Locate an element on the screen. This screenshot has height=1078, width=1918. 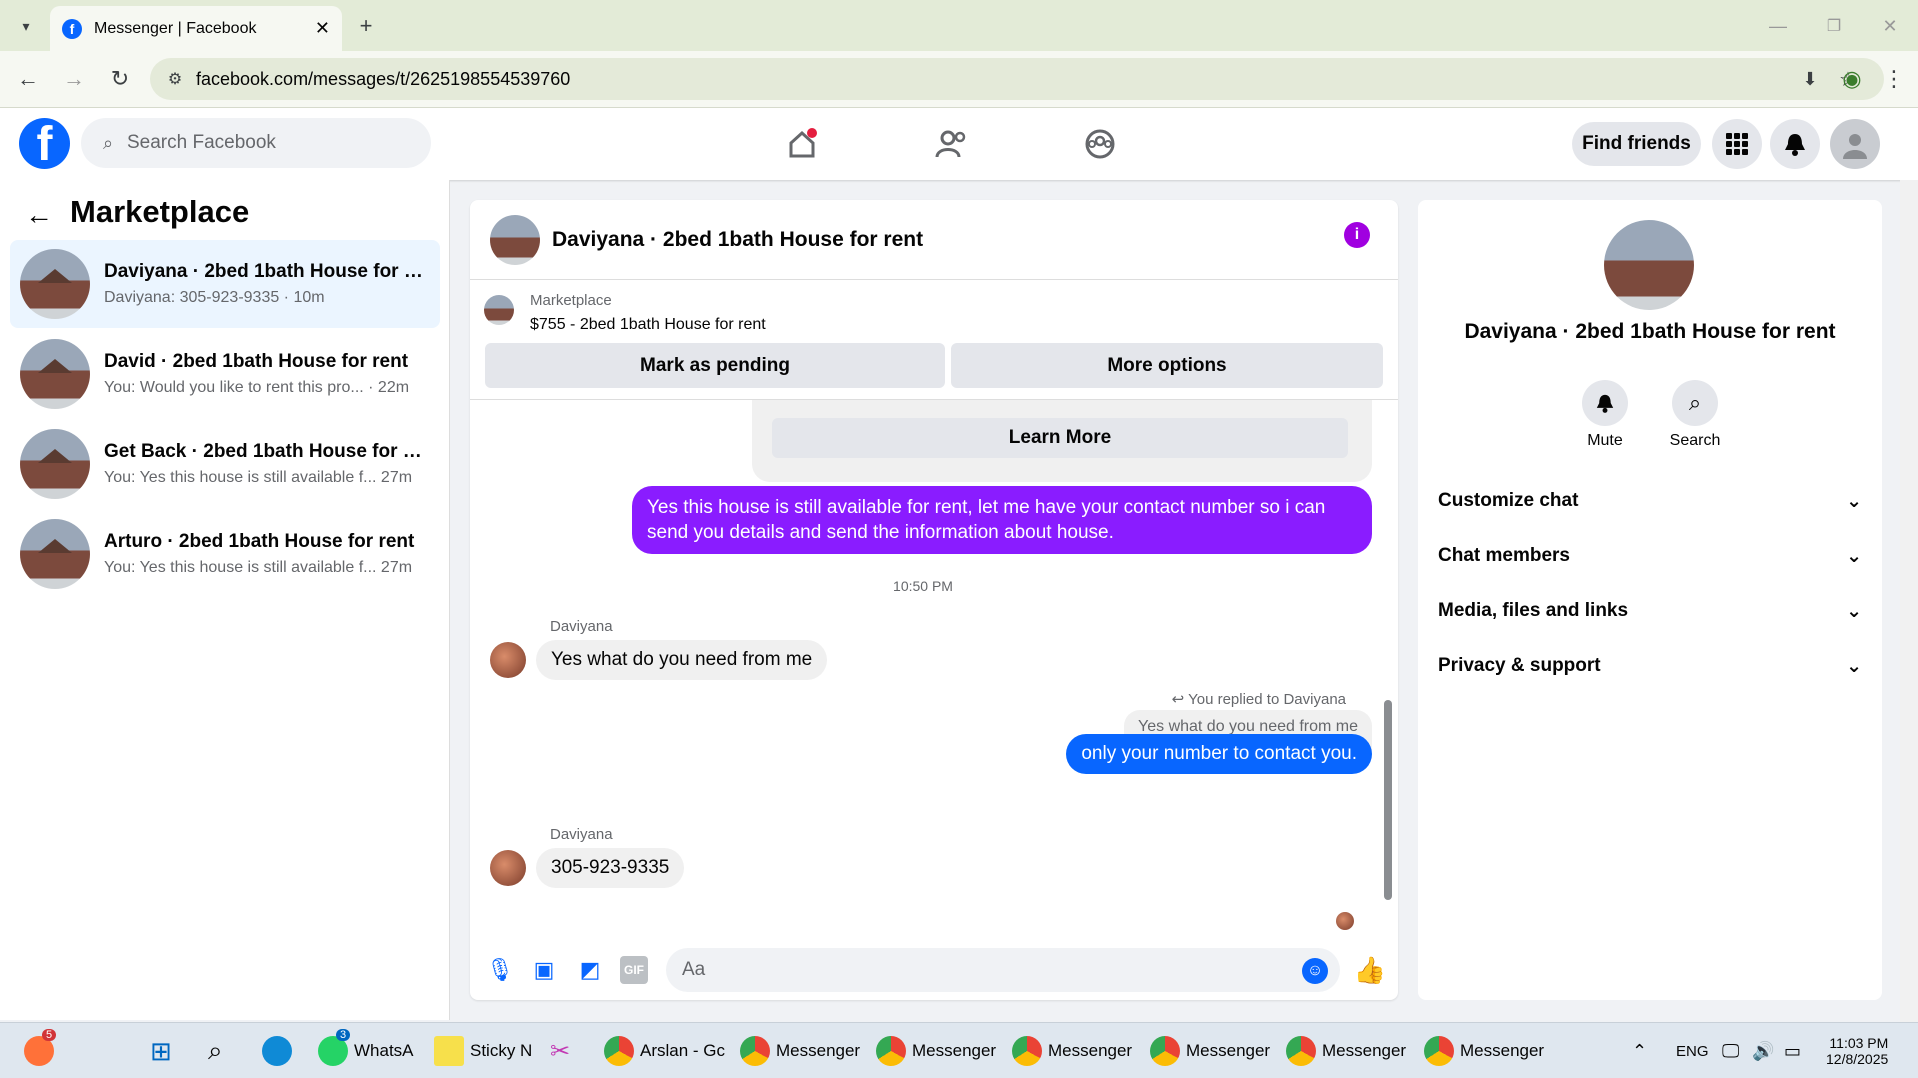
sent-message: only your number to contact you. is located at coordinates (1219, 754).